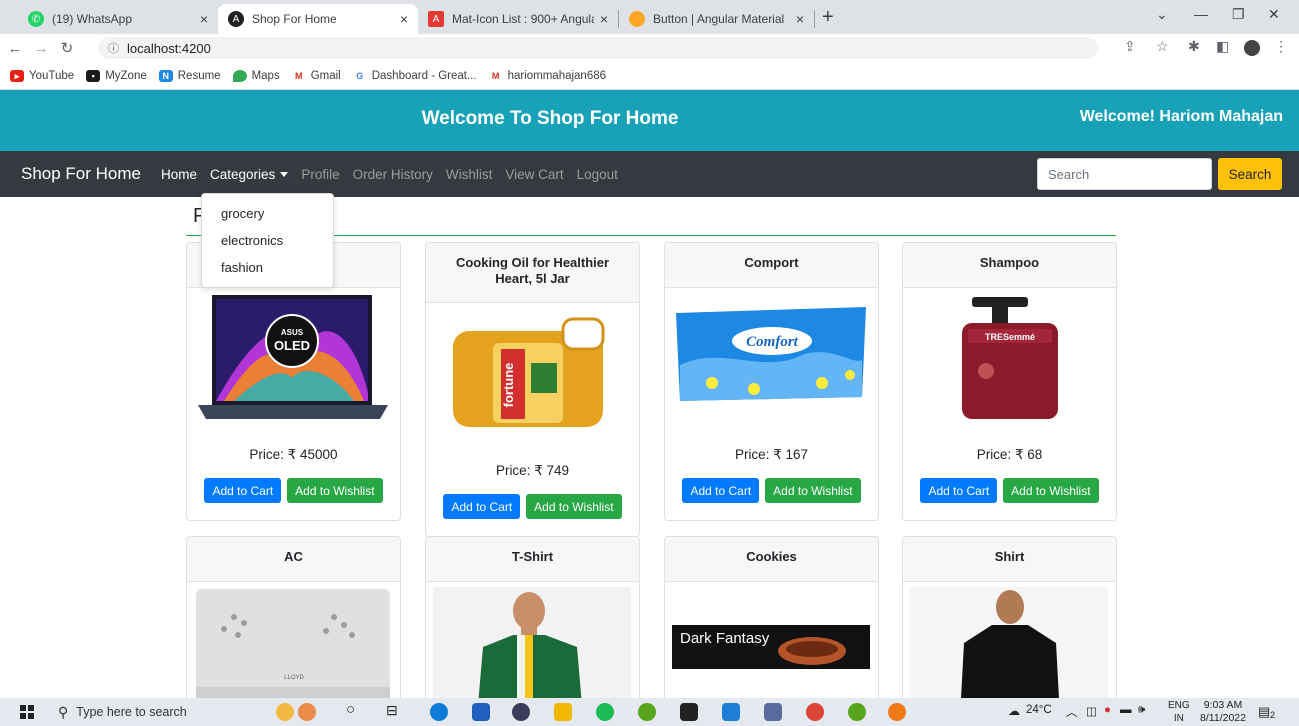 Image resolution: width=1299 pixels, height=726 pixels. What do you see at coordinates (395, 711) in the screenshot?
I see `task-view-icon: ⊟` at bounding box center [395, 711].